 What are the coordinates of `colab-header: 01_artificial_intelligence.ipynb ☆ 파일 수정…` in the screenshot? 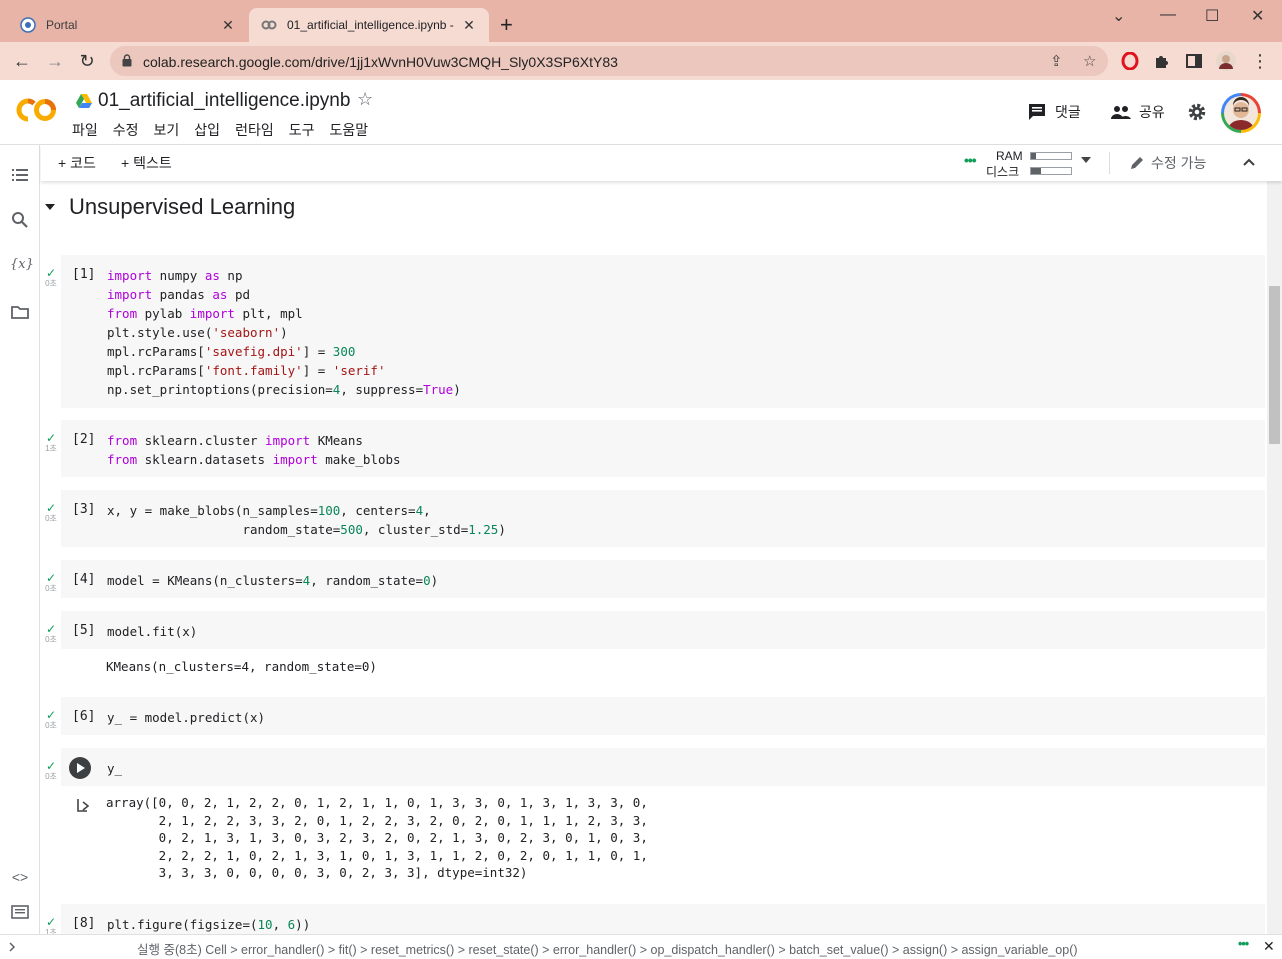 It's located at (641, 112).